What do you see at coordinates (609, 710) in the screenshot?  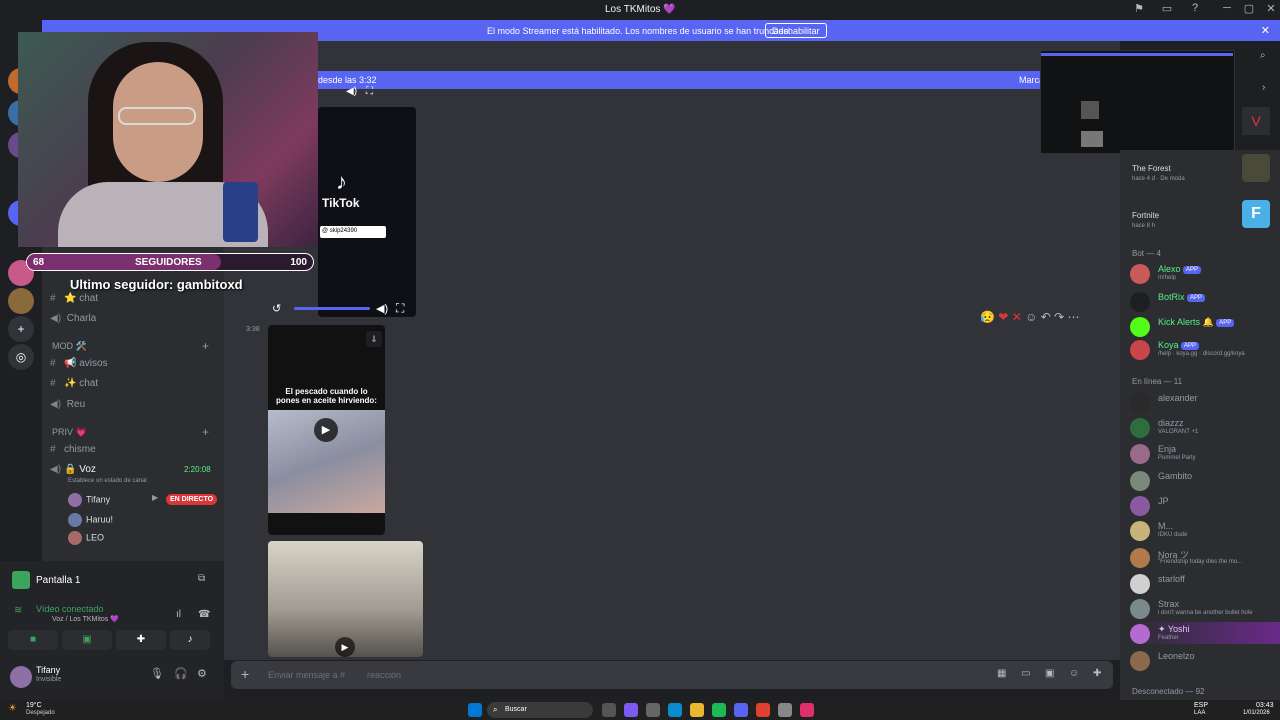 I see `taskview-icon` at bounding box center [609, 710].